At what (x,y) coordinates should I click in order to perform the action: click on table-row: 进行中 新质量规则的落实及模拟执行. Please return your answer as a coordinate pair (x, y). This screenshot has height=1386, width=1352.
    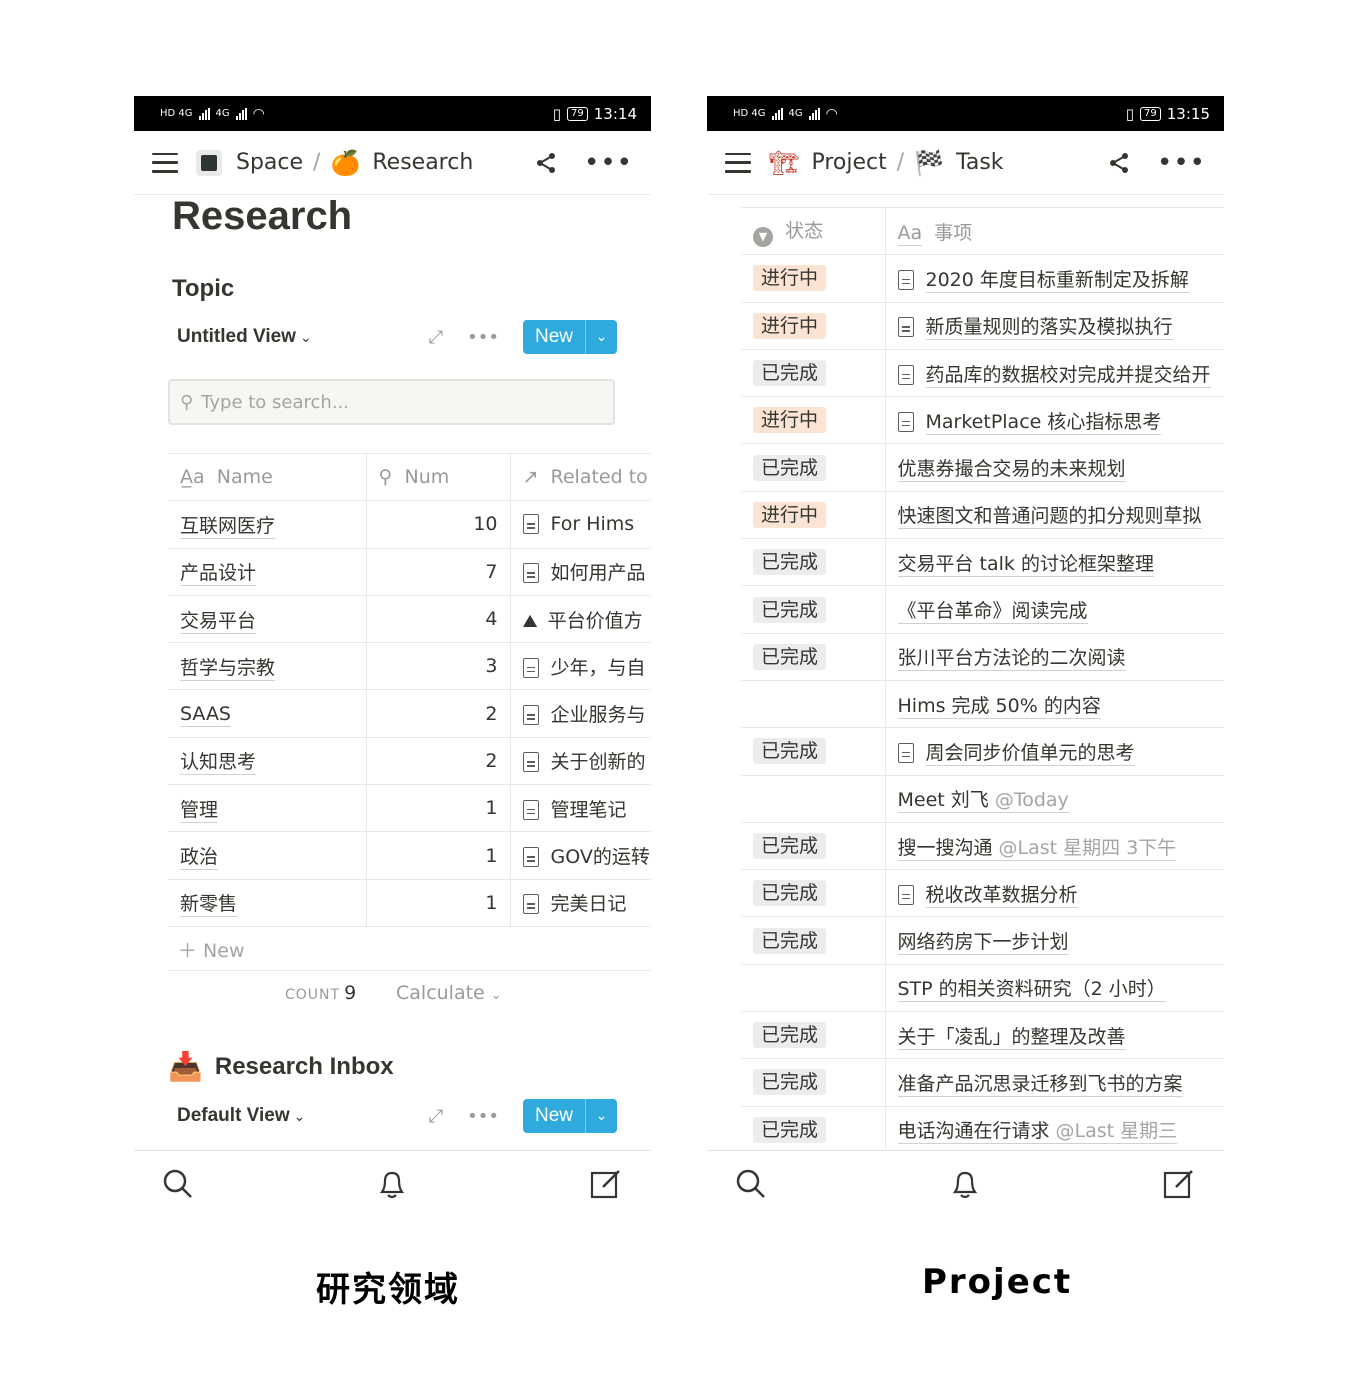
    Looking at the image, I should click on (982, 326).